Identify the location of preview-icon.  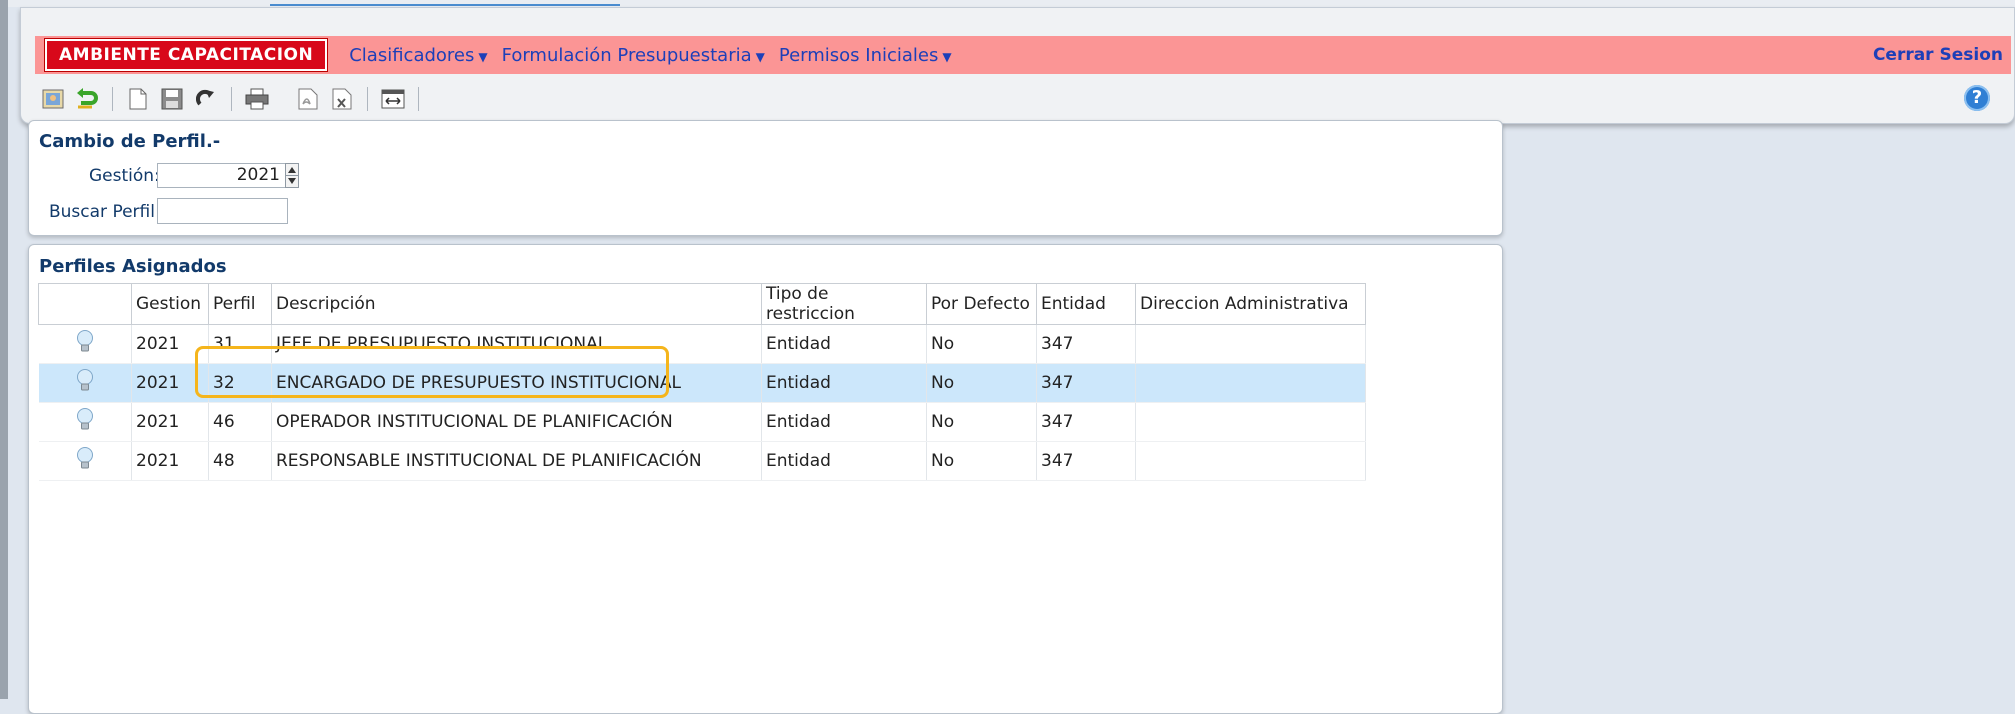
(53, 99).